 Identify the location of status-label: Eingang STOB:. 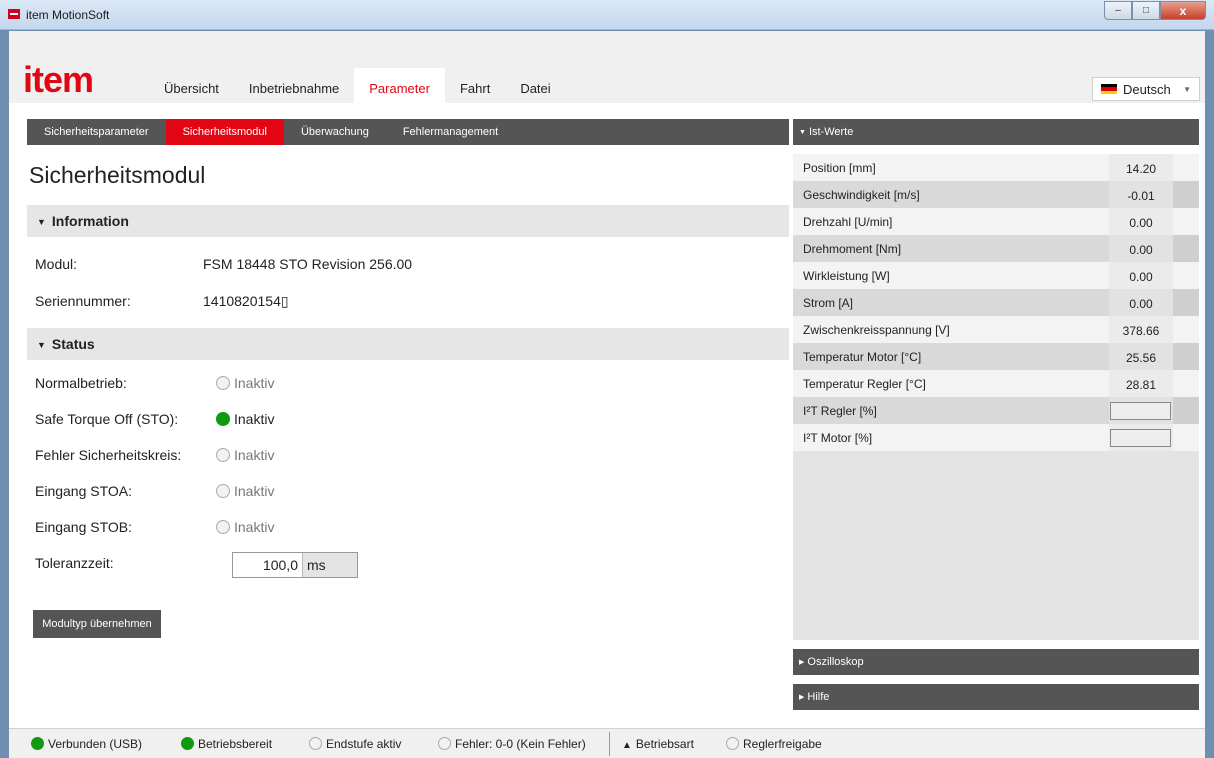
(84, 527).